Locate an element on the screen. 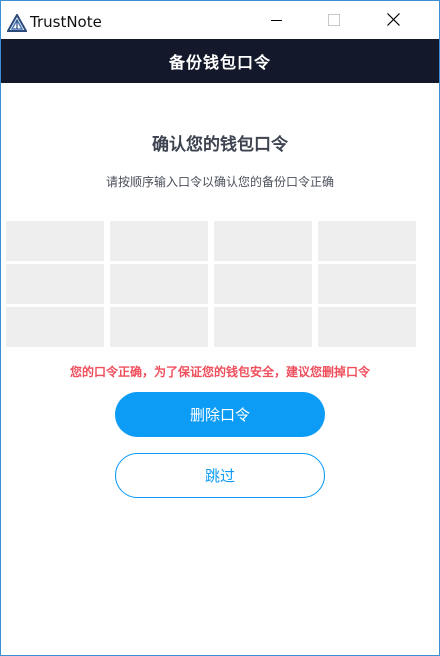 The height and width of the screenshot is (656, 440). page-header: 备份钱包口令 is located at coordinates (220, 61).